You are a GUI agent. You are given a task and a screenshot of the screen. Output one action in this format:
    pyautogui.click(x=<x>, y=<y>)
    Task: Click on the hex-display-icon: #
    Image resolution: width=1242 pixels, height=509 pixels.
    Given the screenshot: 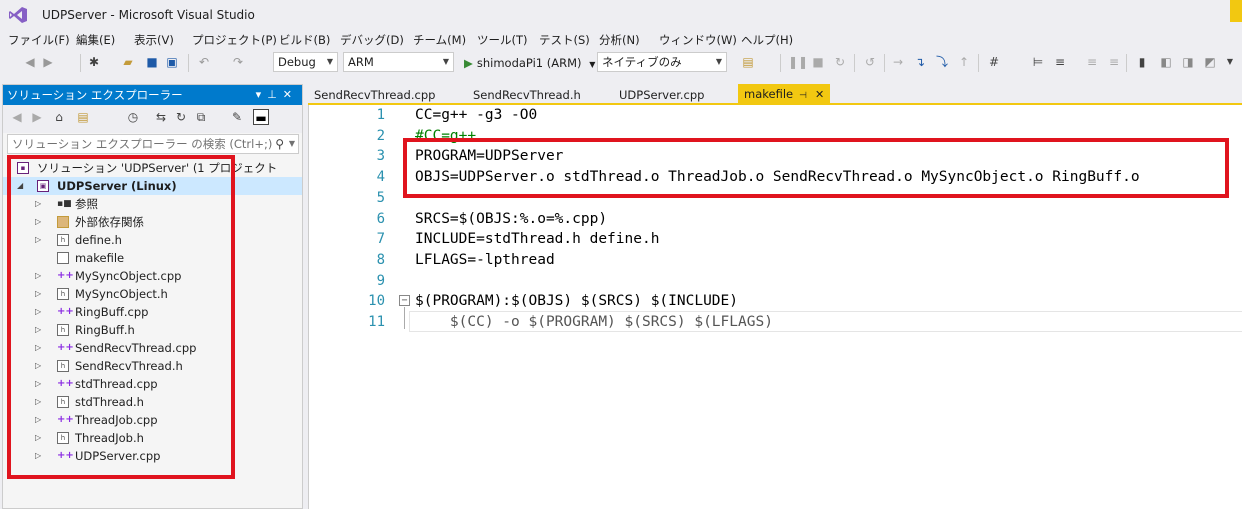 What is the action you would take?
    pyautogui.click(x=994, y=62)
    